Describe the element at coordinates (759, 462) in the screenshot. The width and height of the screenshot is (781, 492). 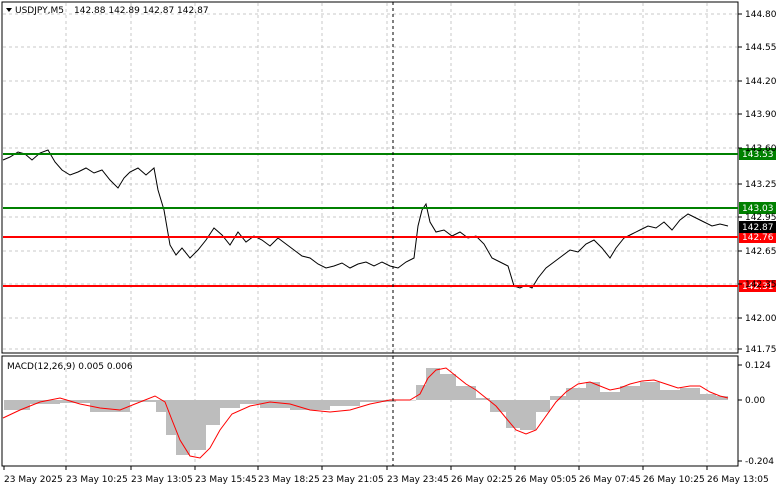
I see `macd-tick-label: -0.204` at that location.